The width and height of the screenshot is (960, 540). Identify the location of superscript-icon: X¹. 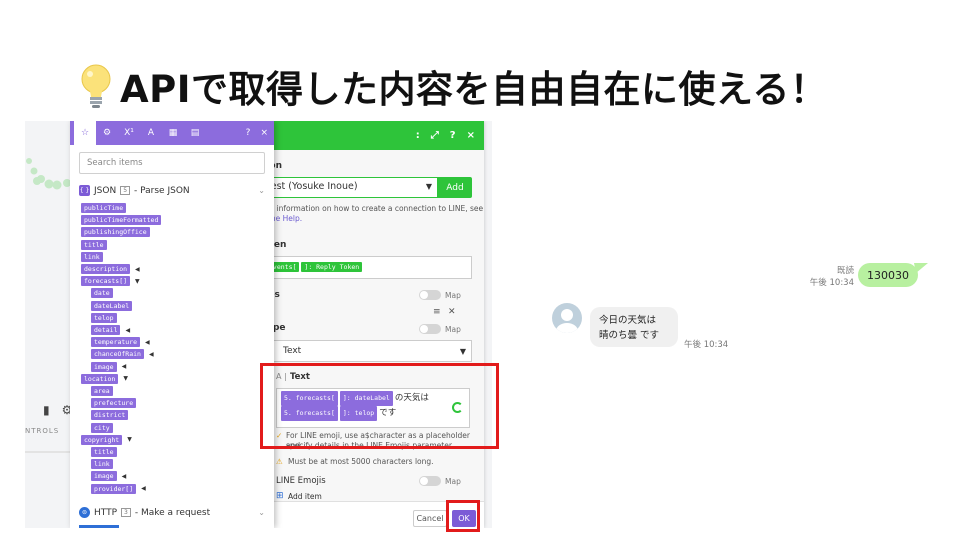
(129, 133).